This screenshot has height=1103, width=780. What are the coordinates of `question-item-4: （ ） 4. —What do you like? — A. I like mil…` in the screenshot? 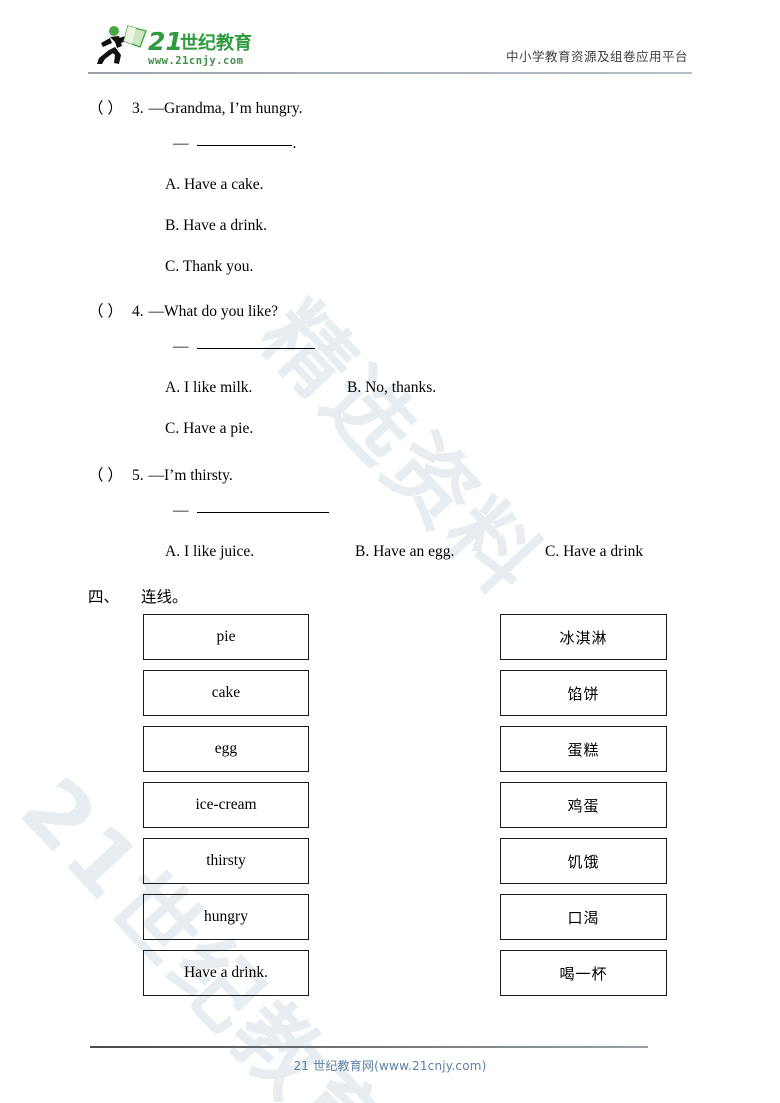 It's located at (390, 370).